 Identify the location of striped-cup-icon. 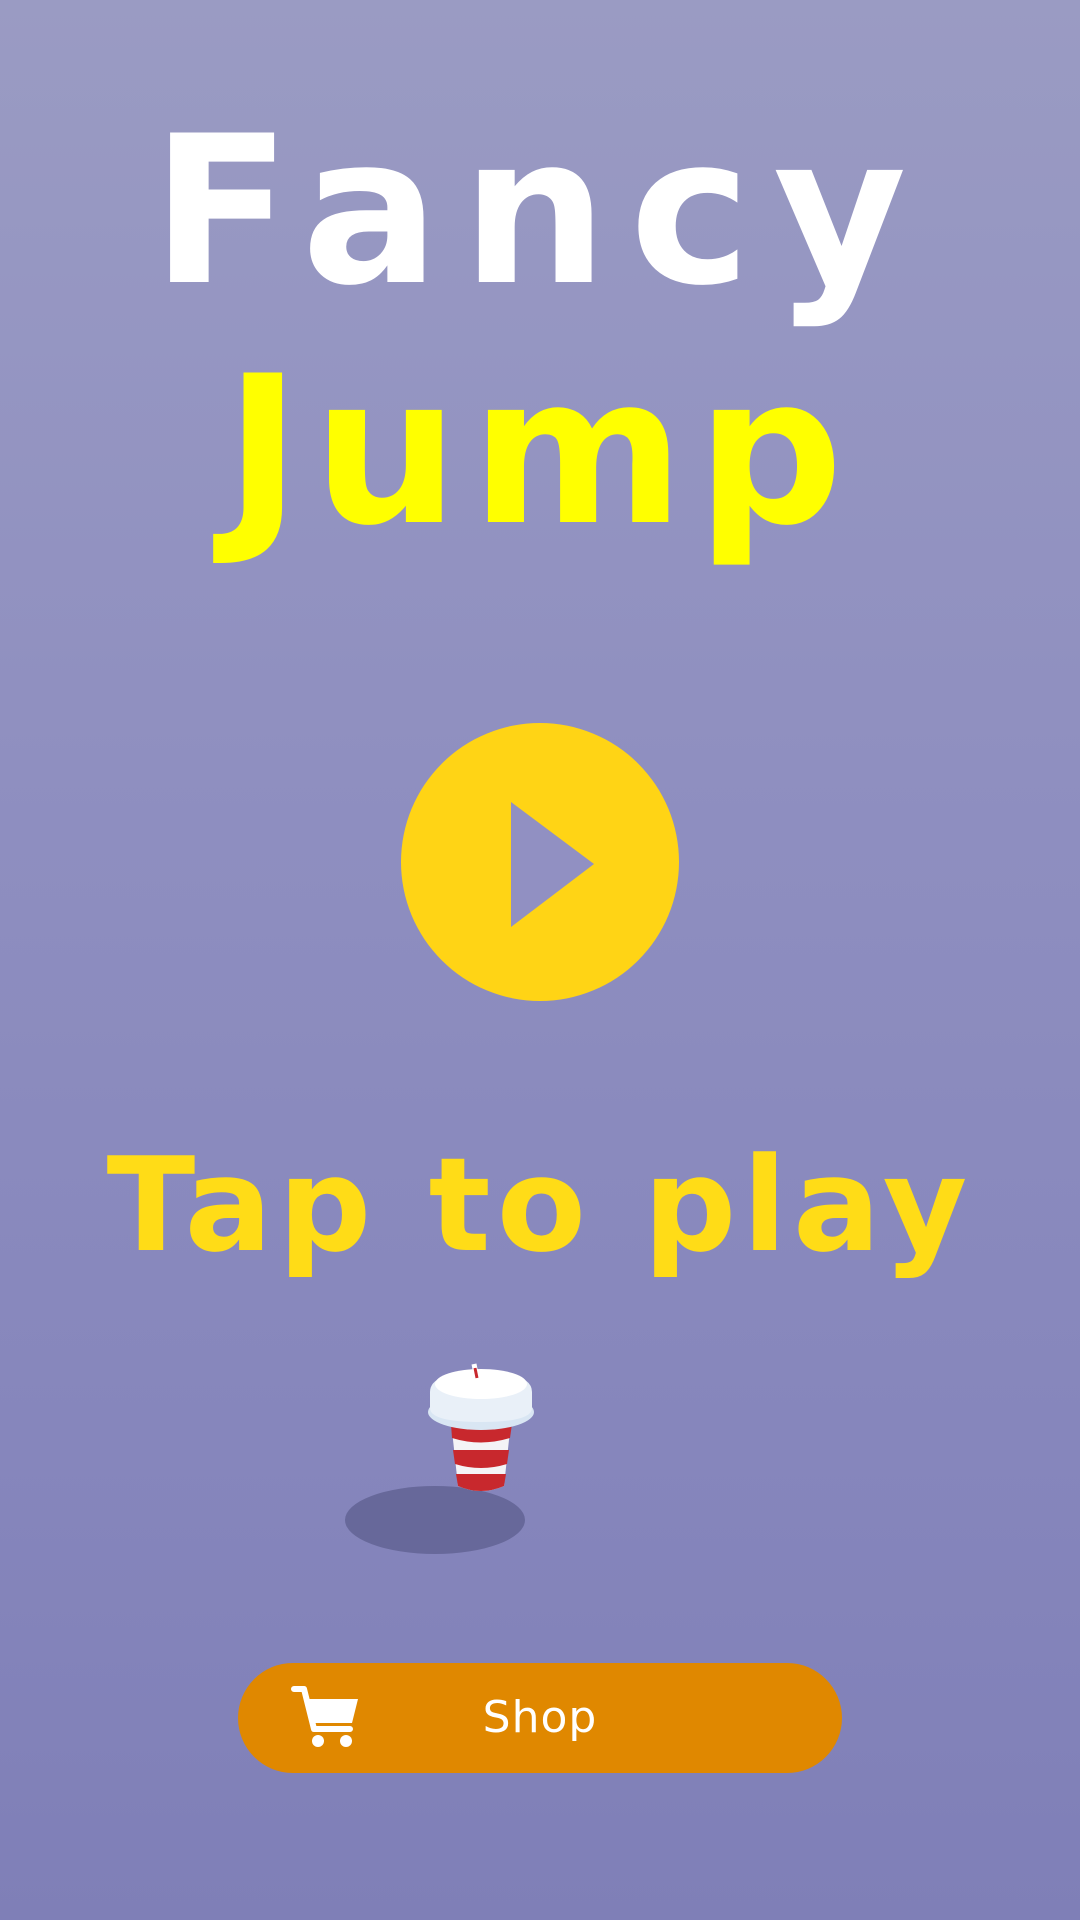
(439, 1458).